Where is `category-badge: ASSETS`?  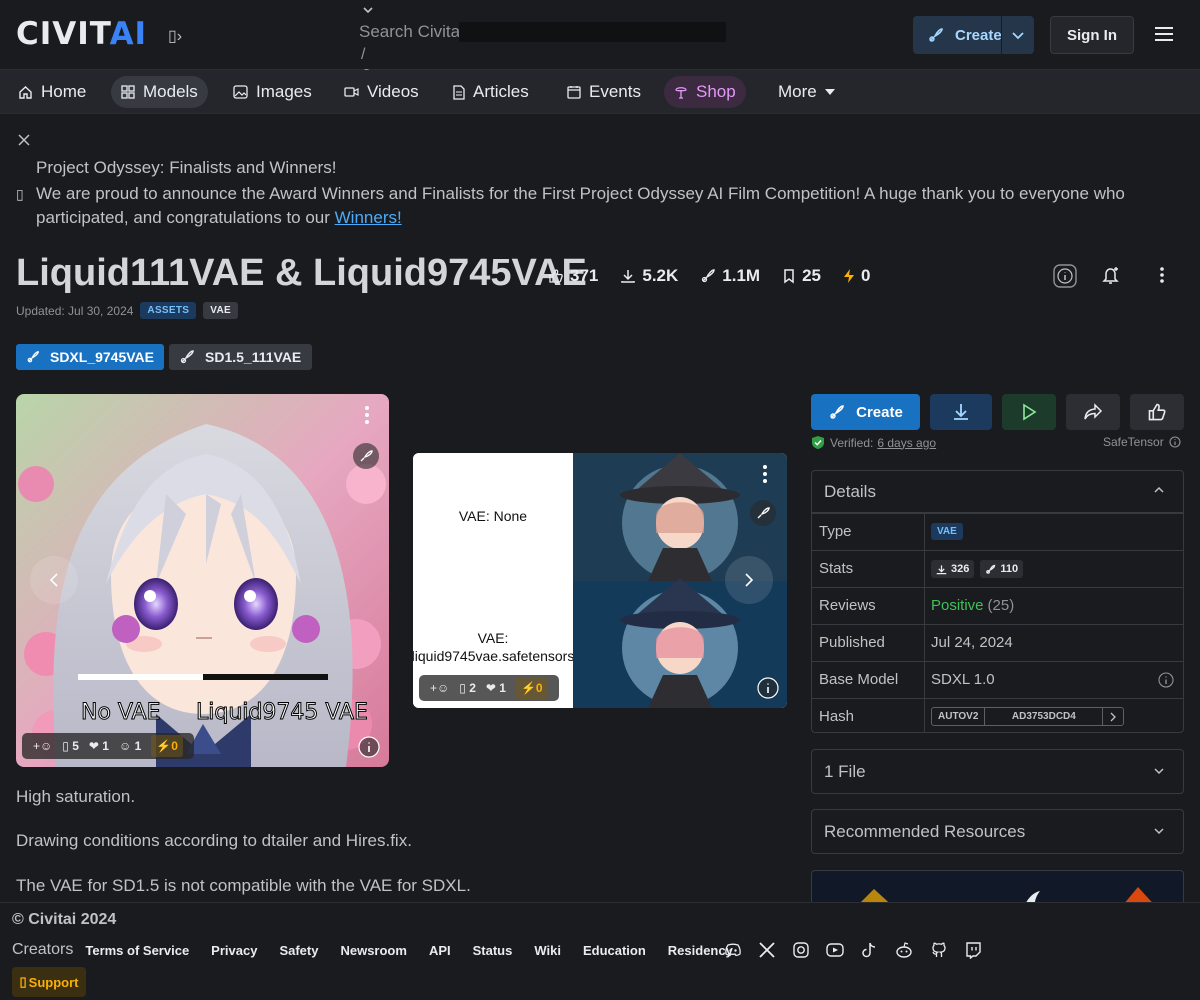
category-badge: ASSETS is located at coordinates (168, 310).